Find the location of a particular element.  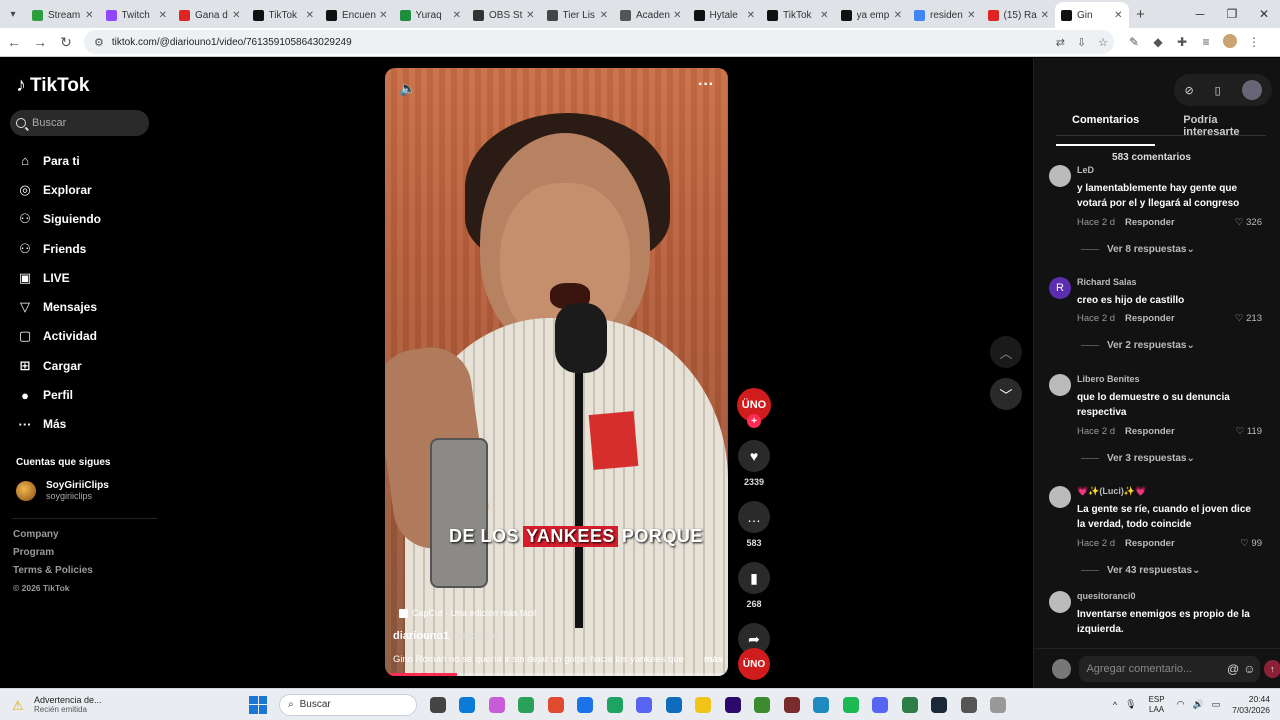

follow-plus-icon: + is located at coordinates (754, 421).